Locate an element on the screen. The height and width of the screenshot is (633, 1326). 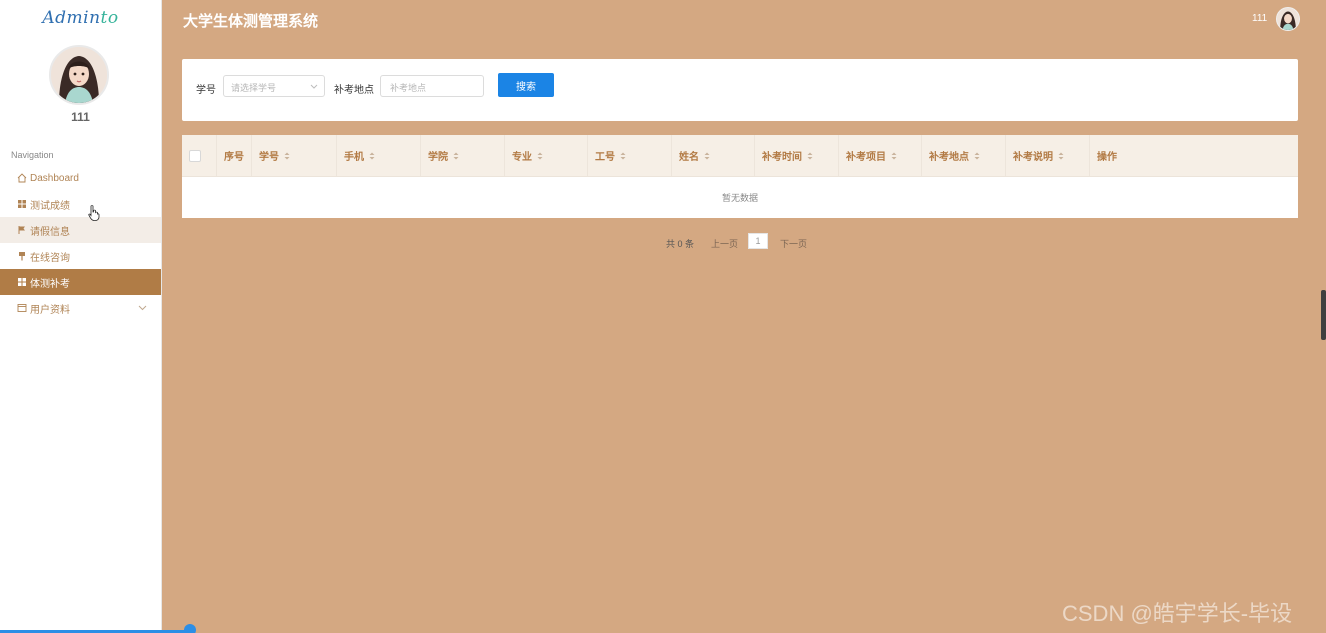
pagination-prev-button: 上一页 is located at coordinates (724, 243).